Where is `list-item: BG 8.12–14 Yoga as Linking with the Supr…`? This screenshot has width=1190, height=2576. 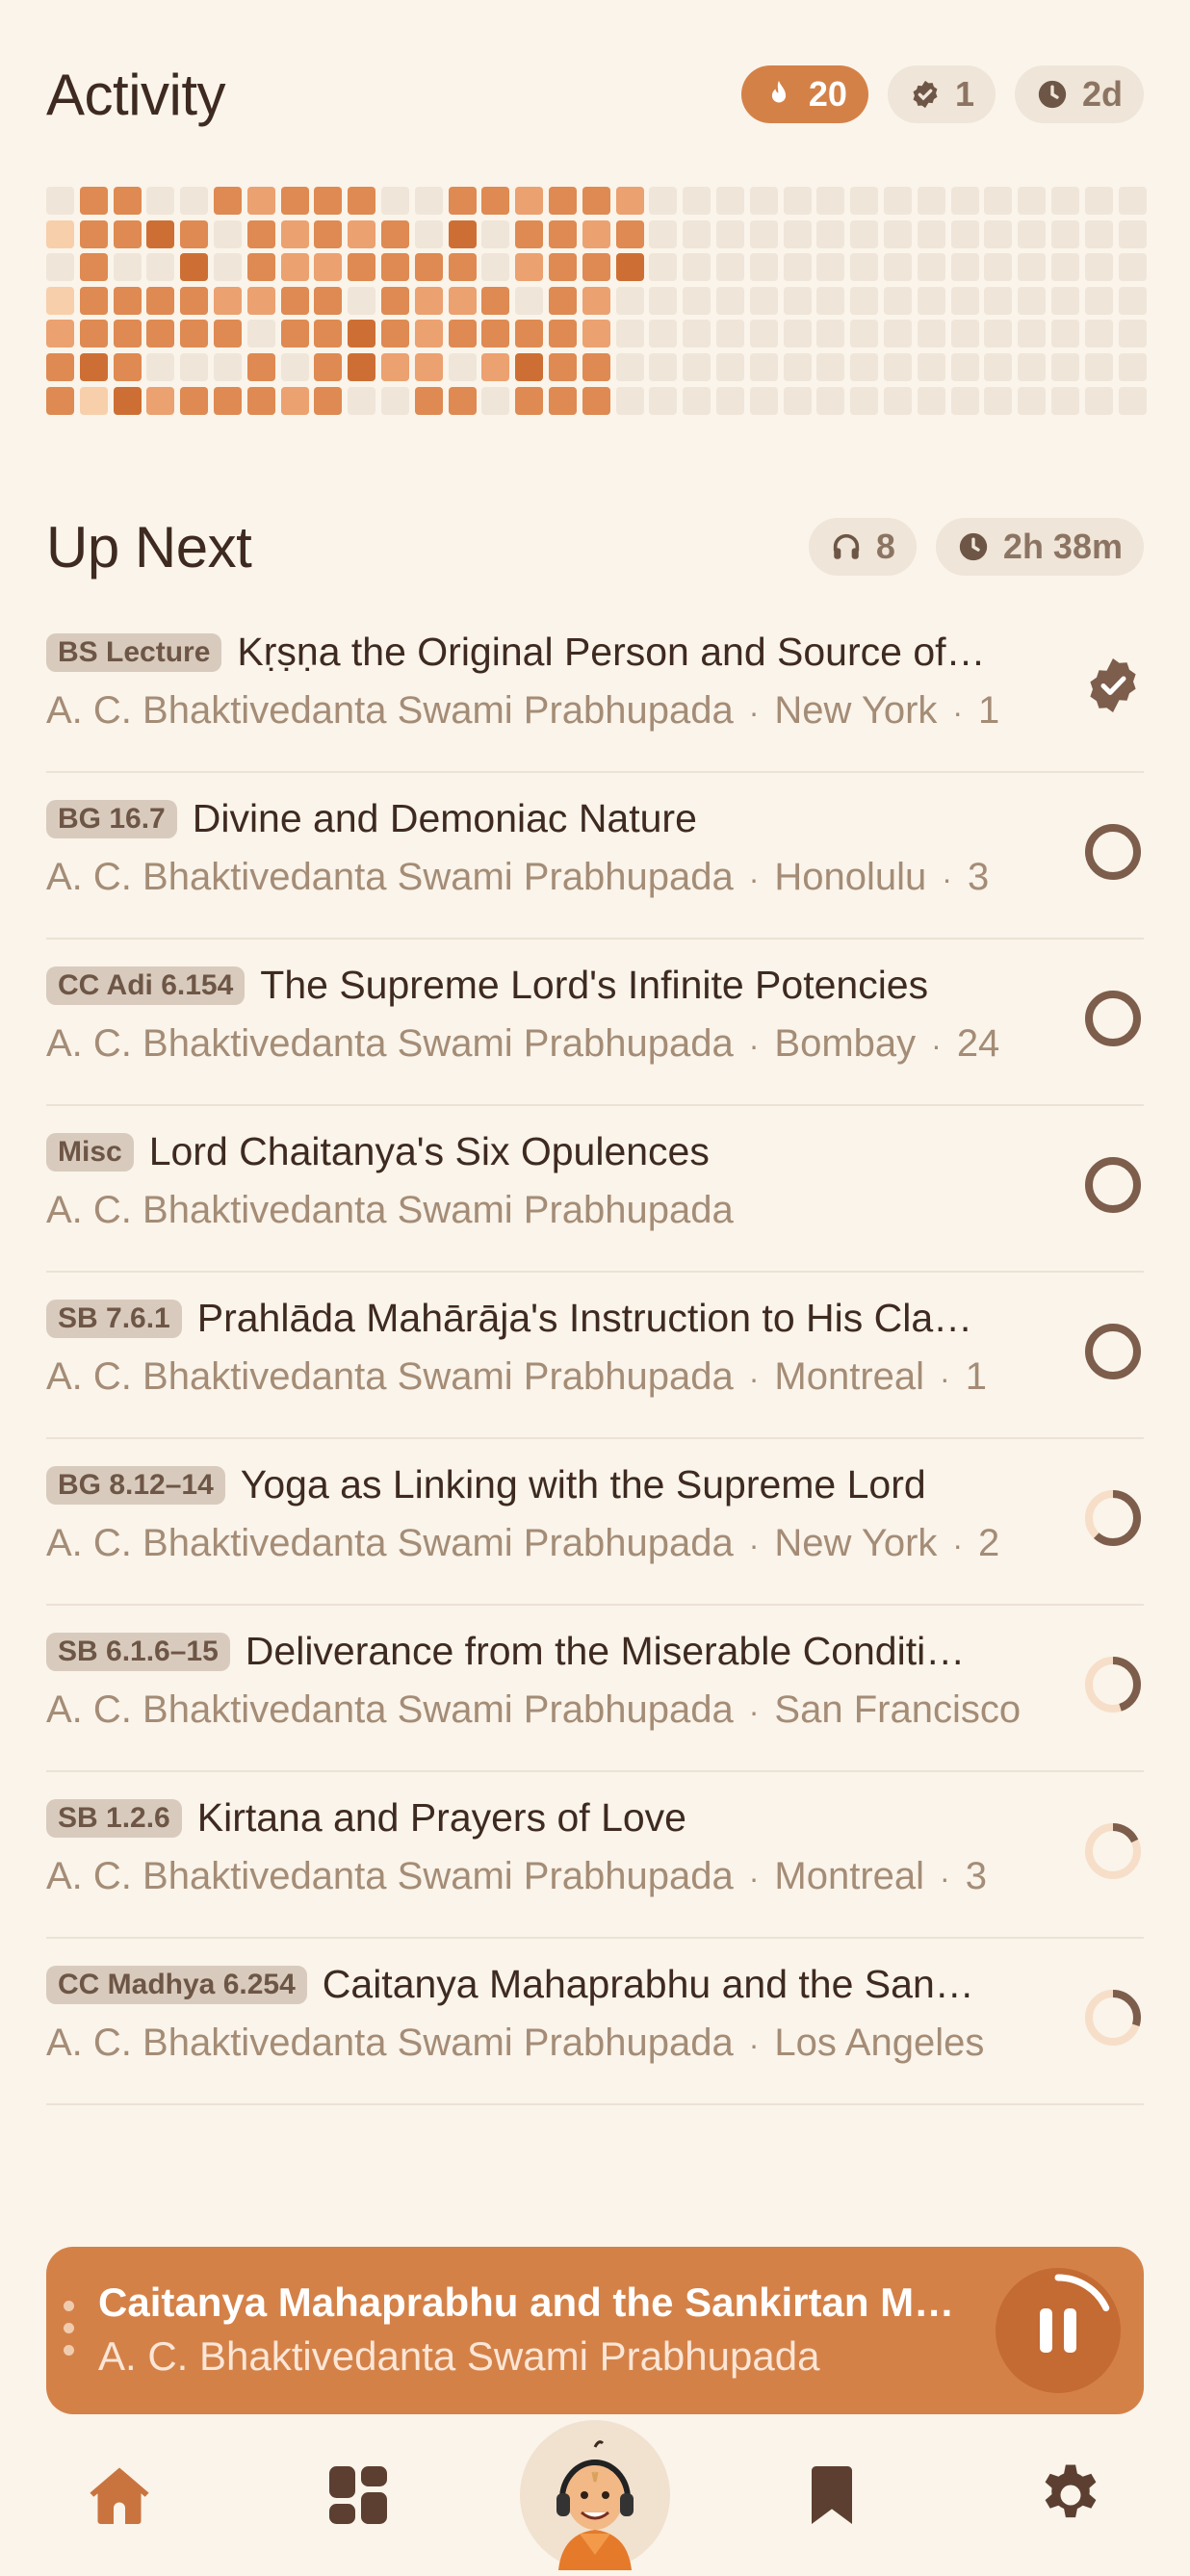
list-item: BG 8.12–14 Yoga as Linking with the Supr… is located at coordinates (595, 1522).